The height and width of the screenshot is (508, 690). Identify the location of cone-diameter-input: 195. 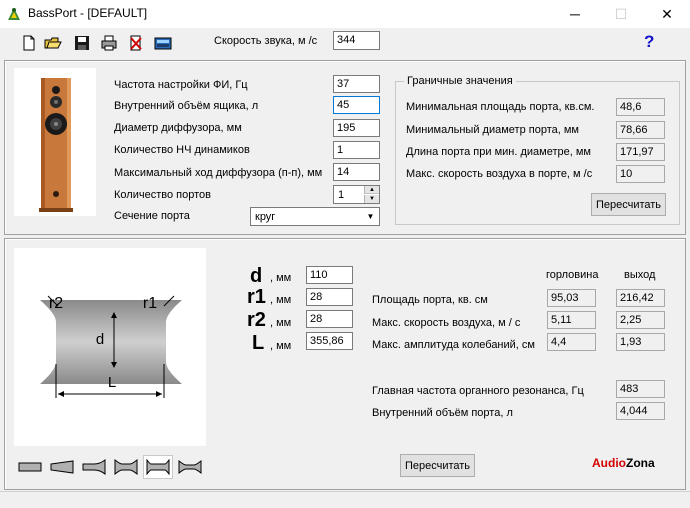
(356, 128).